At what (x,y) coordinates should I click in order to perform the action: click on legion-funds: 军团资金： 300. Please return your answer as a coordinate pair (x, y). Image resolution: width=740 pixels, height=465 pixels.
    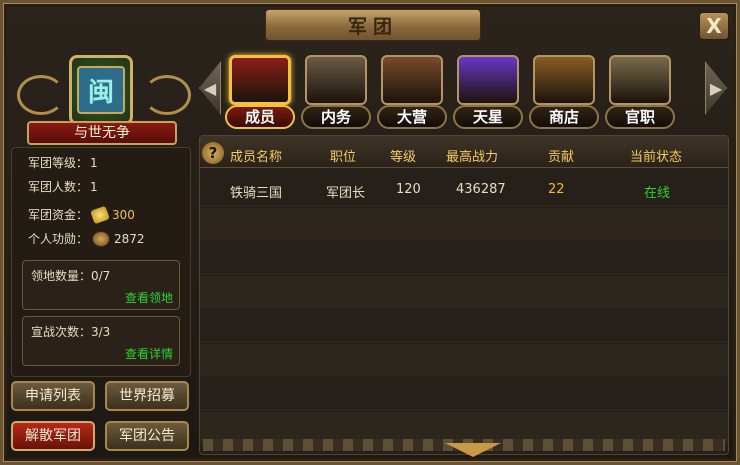
    Looking at the image, I should click on (81, 215).